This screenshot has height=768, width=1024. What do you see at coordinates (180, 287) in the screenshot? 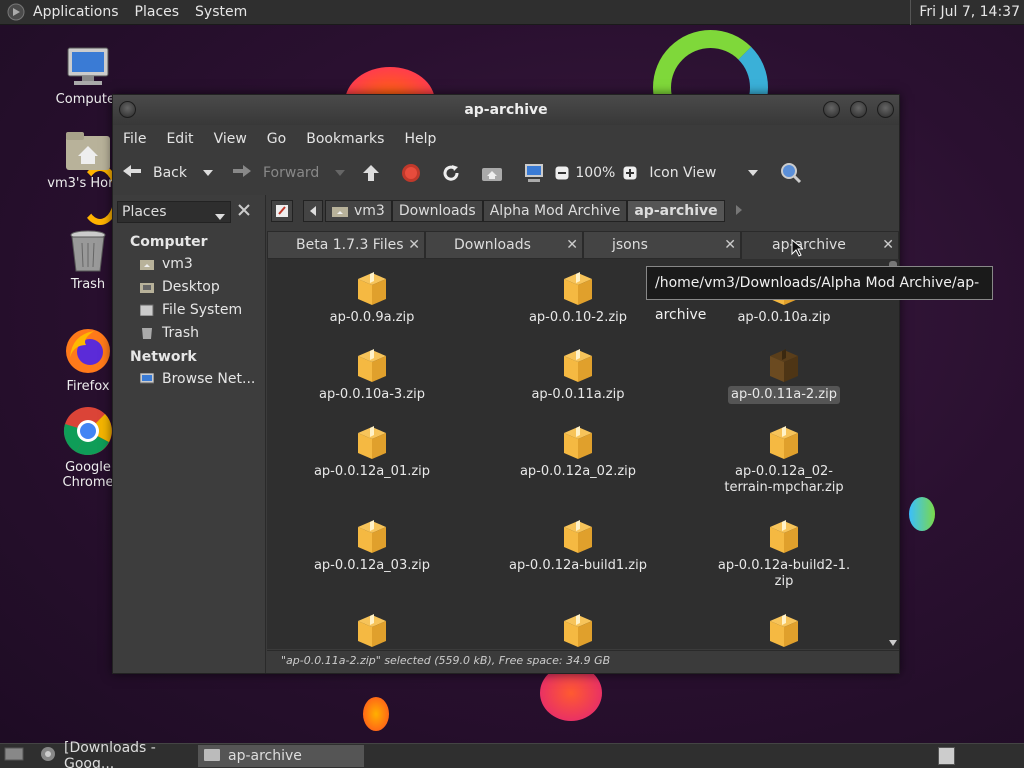
I see `sidebar-item-desktop: Desktop` at bounding box center [180, 287].